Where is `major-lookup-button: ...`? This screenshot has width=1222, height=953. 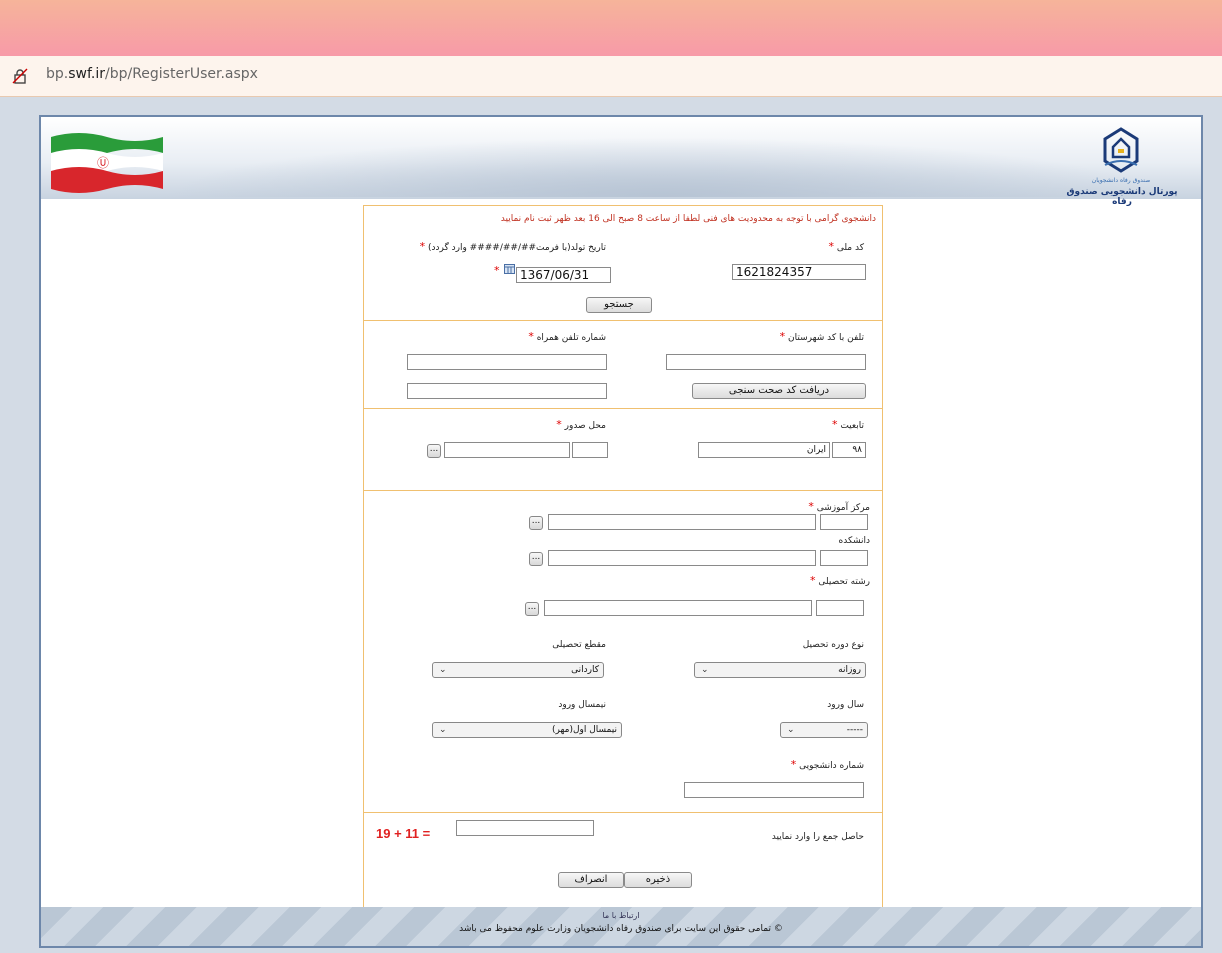 major-lookup-button: ... is located at coordinates (532, 609).